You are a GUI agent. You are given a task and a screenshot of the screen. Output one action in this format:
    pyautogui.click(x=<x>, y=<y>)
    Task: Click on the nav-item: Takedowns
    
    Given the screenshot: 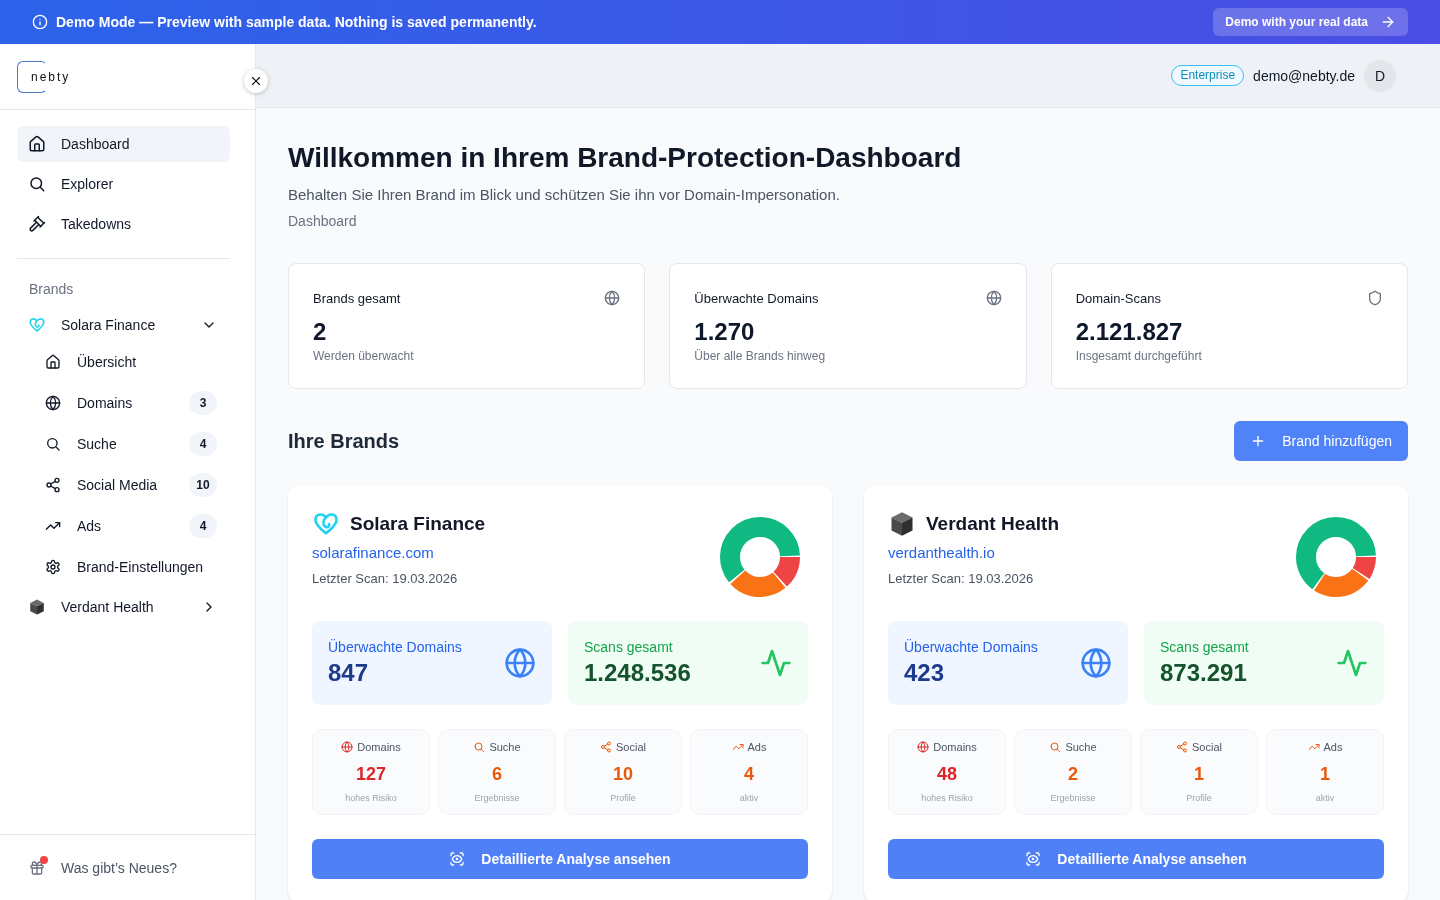 What is the action you would take?
    pyautogui.click(x=123, y=224)
    